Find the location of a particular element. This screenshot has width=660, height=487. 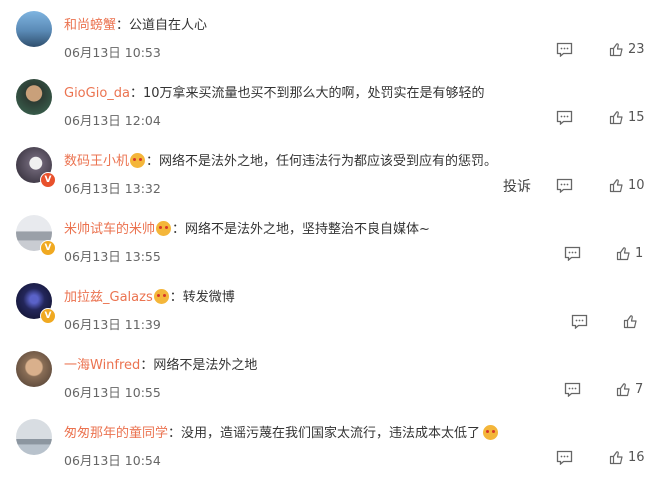

comment-text: 网络不是法外之地，坚持整治不良自媒体~ is located at coordinates (307, 229).